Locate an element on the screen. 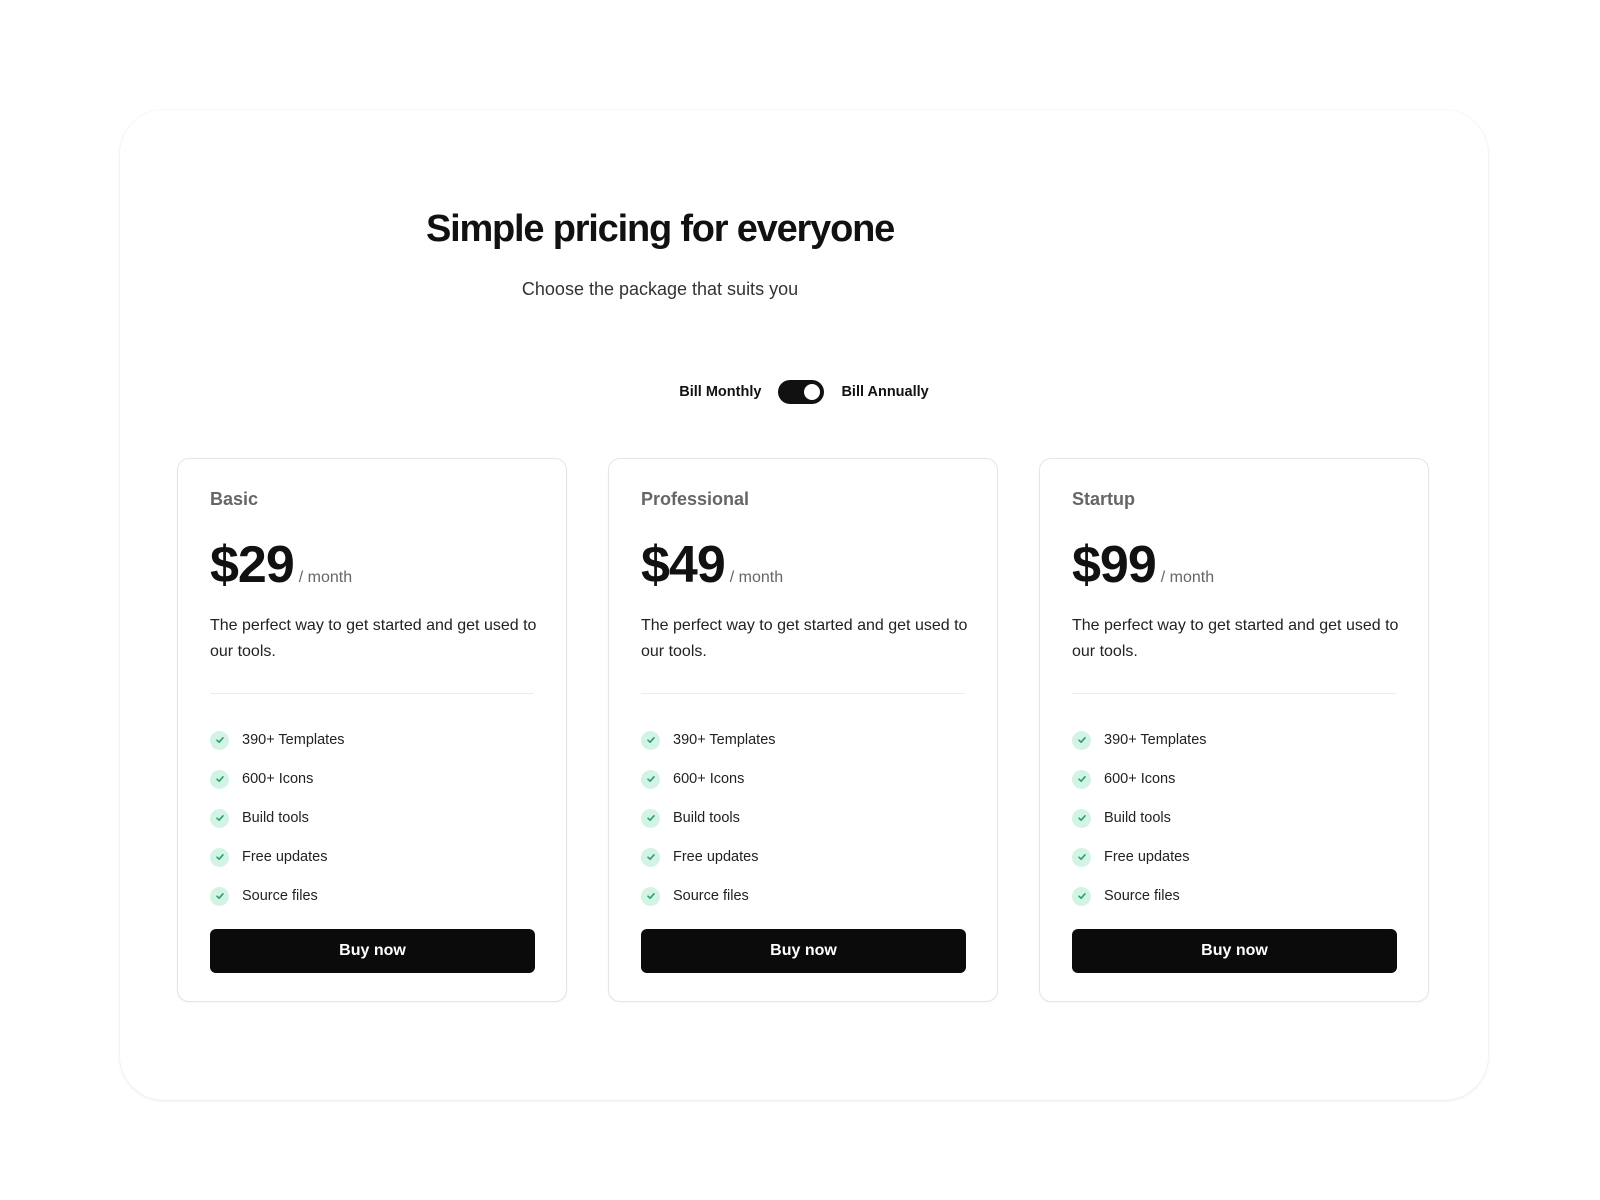 The width and height of the screenshot is (1600, 1200). plan-name: Professional is located at coordinates (695, 499).